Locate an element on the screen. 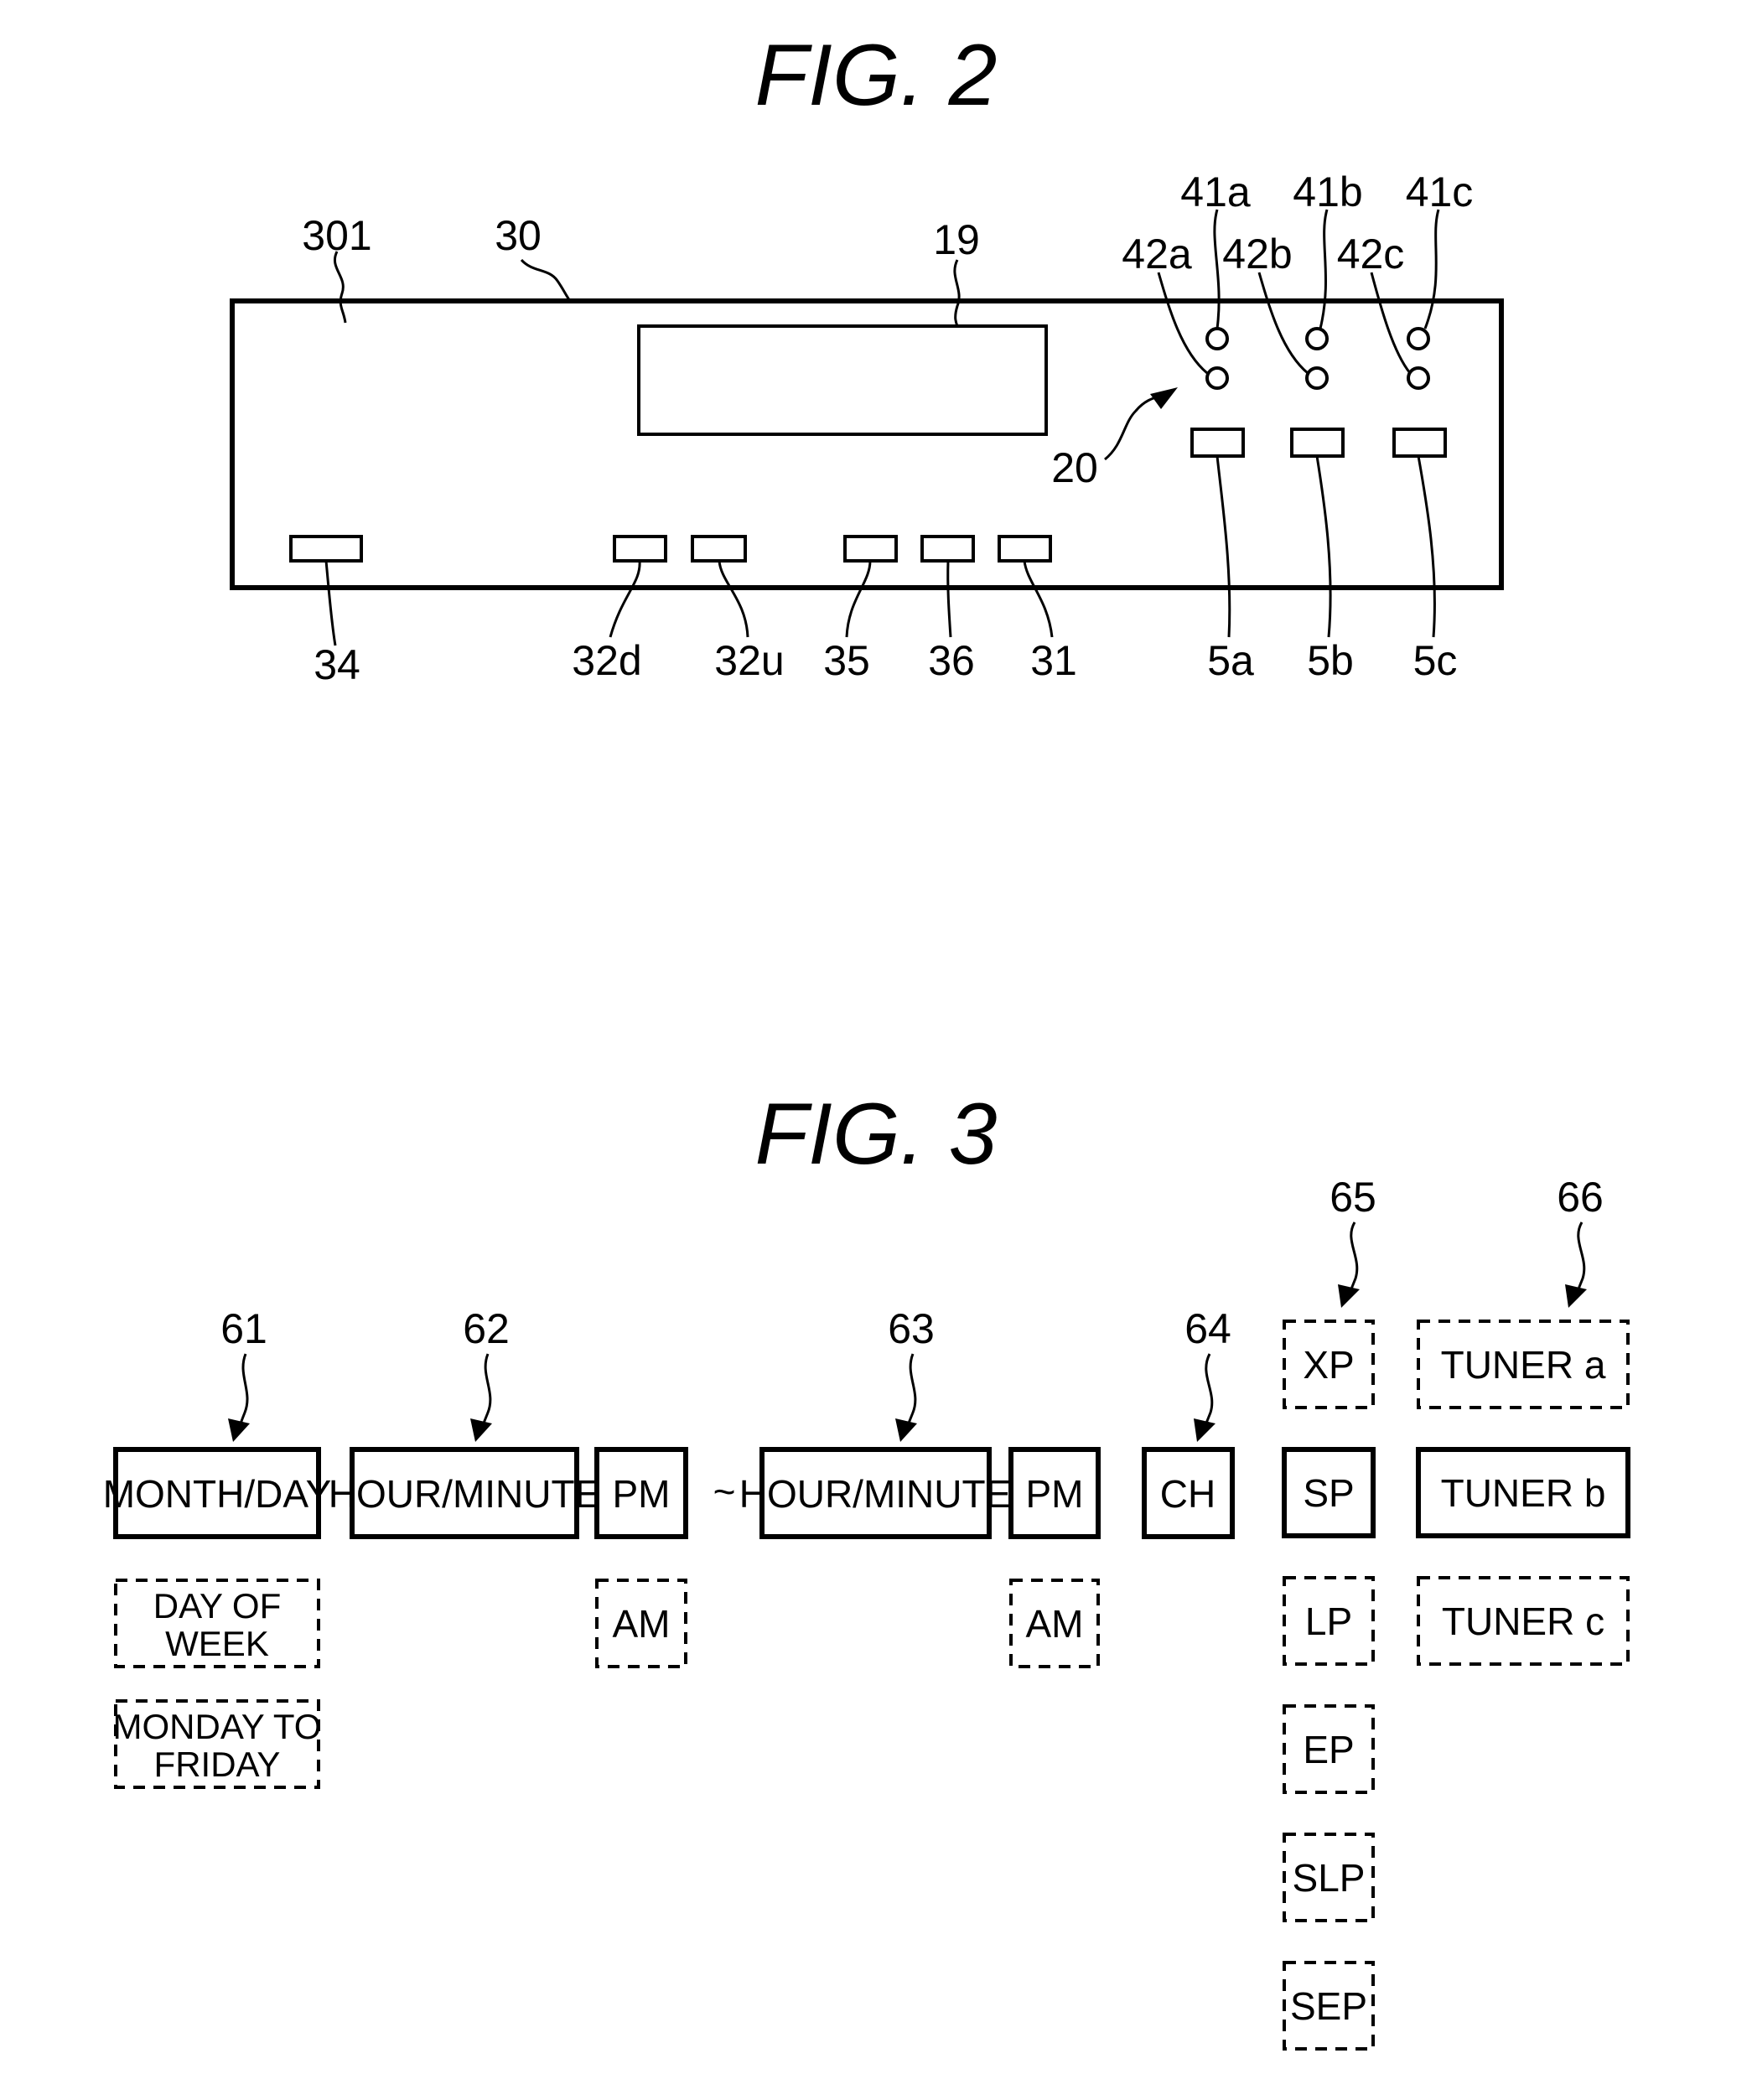 This screenshot has height=2100, width=1752. start-ampm-selected: PM is located at coordinates (641, 1493).